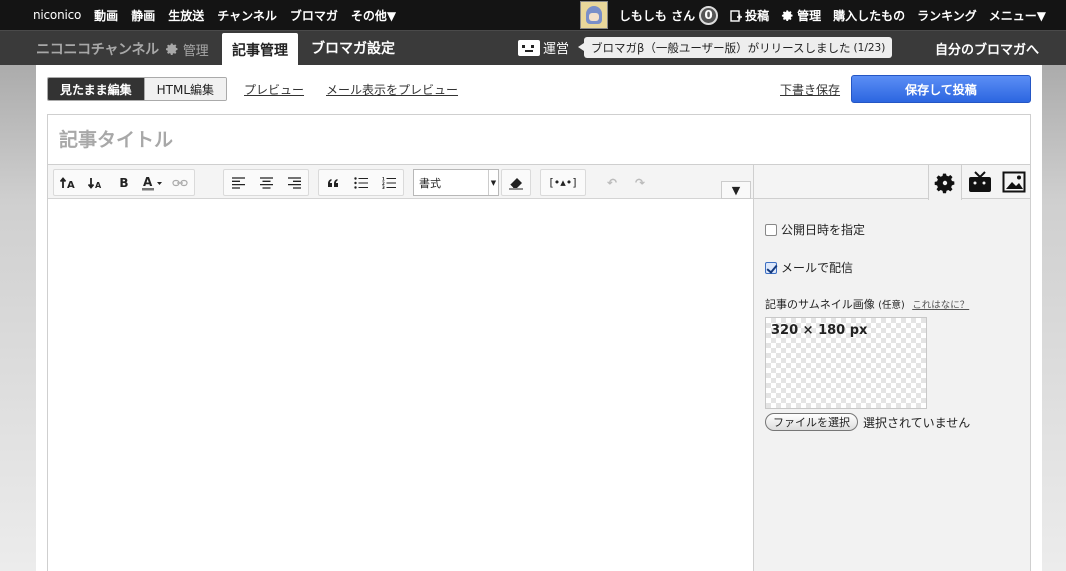 The height and width of the screenshot is (571, 1066). I want to click on align-right-button, so click(294, 182).